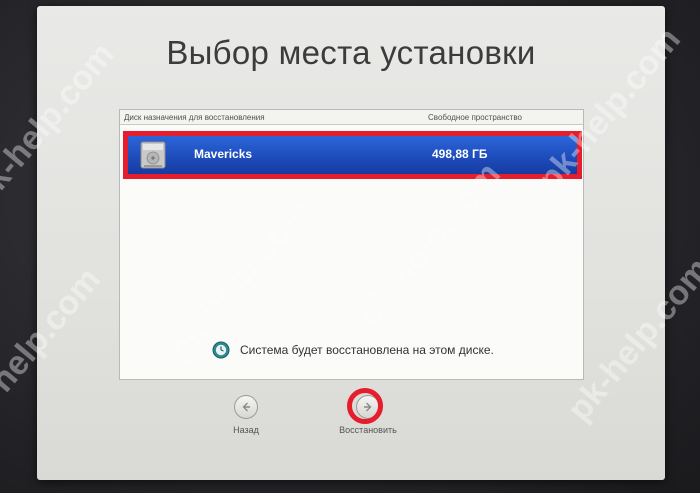 The width and height of the screenshot is (700, 493). What do you see at coordinates (368, 407) in the screenshot?
I see `arrow-right-icon` at bounding box center [368, 407].